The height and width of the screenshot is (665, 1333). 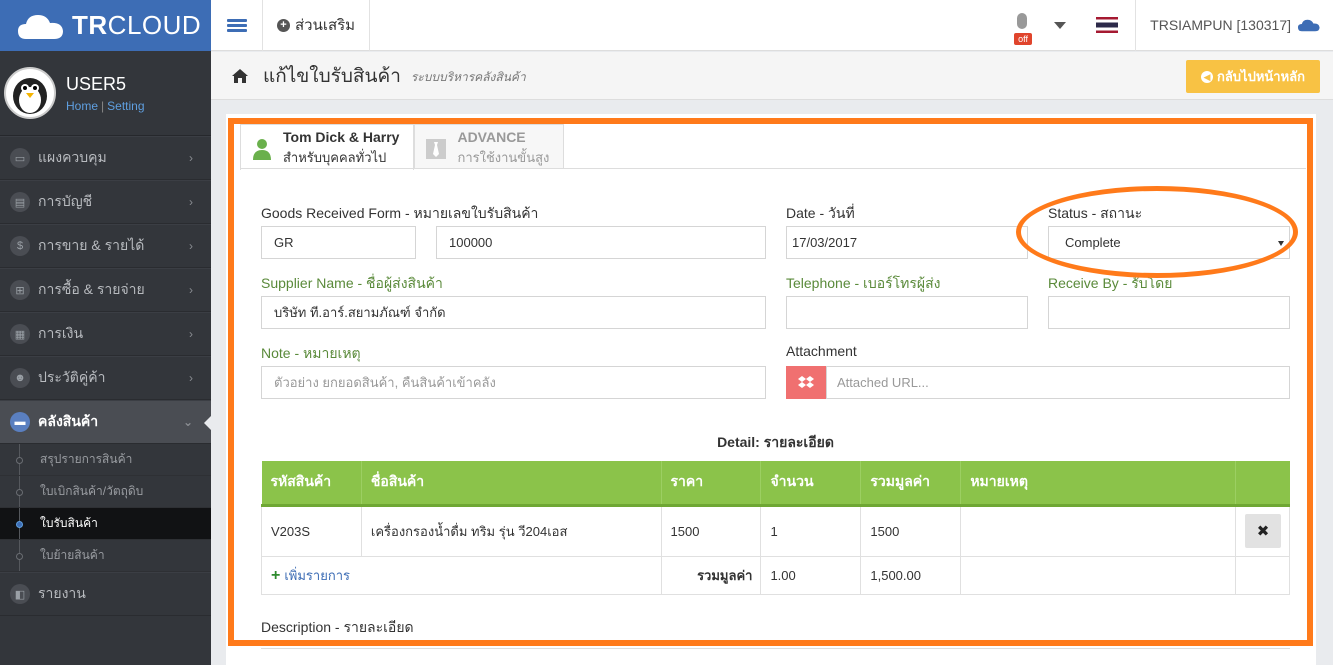 I want to click on cell-note, so click(x=1098, y=530).